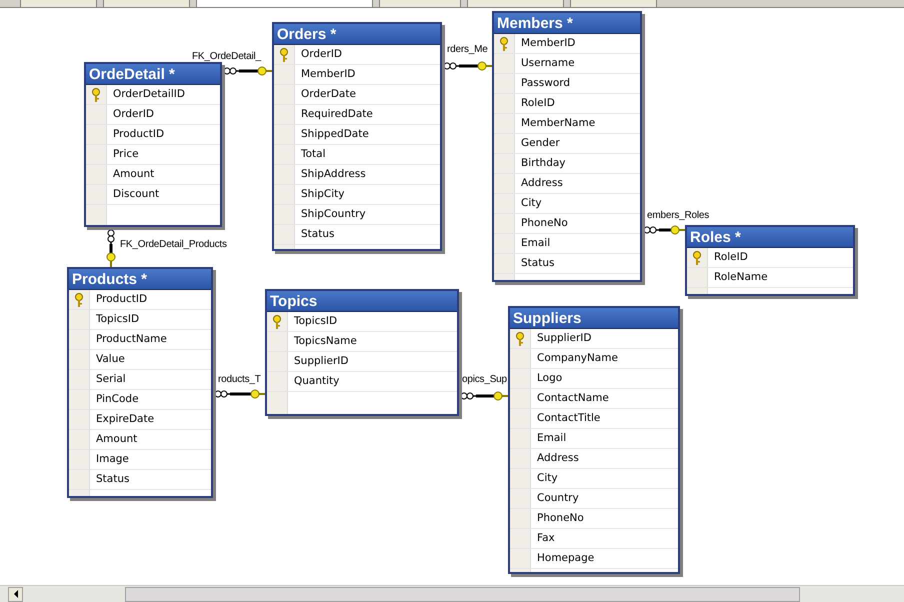 The width and height of the screenshot is (904, 602). Describe the element at coordinates (543, 163) in the screenshot. I see `column-name: Birthday` at that location.